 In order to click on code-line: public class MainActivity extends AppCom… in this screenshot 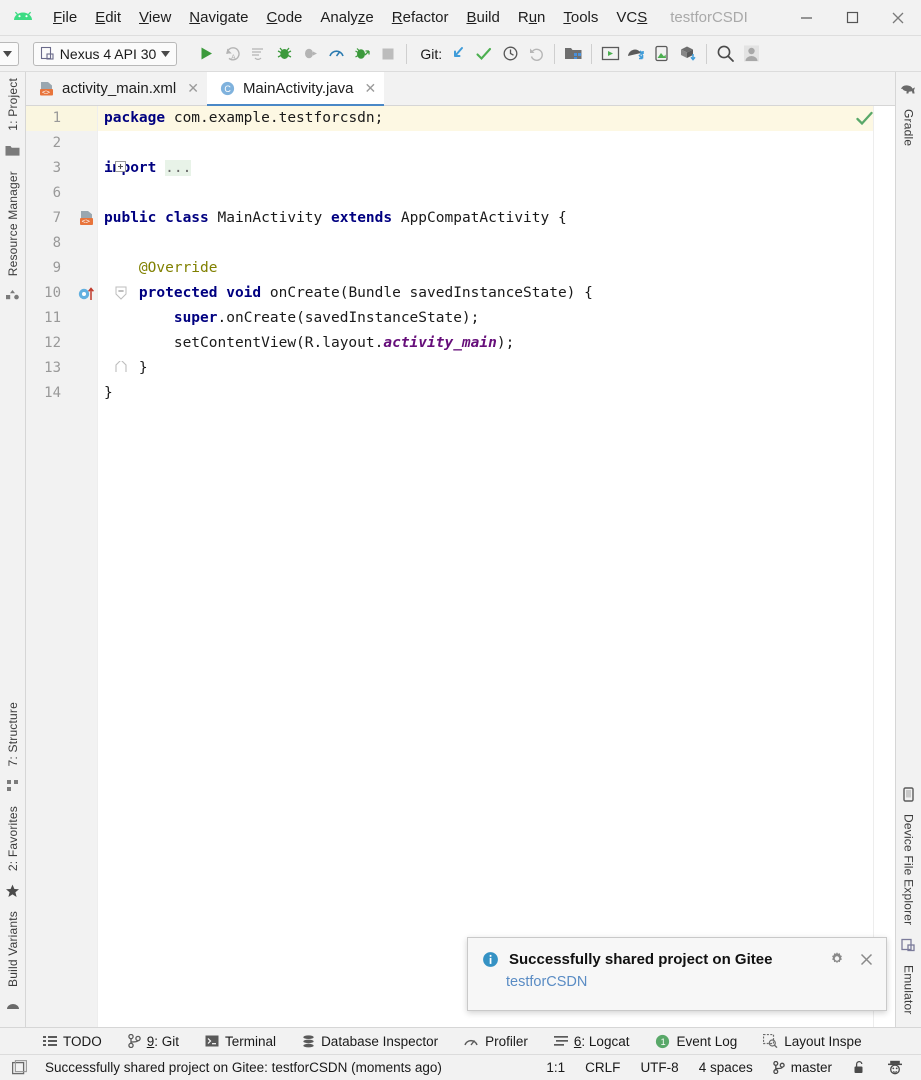, I will do `click(335, 218)`.